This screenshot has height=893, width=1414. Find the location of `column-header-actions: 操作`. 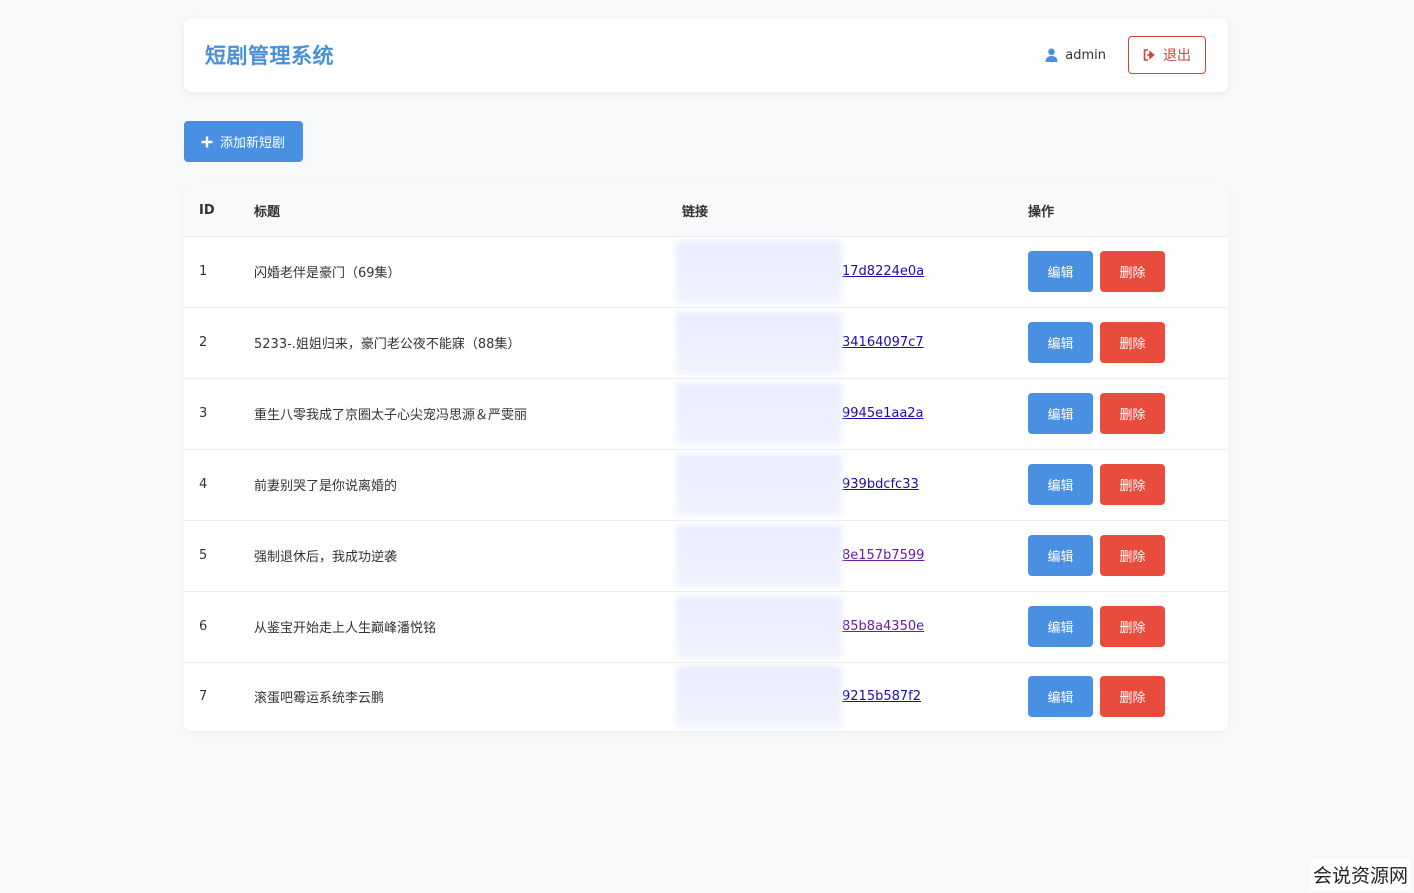

column-header-actions: 操作 is located at coordinates (1128, 211).